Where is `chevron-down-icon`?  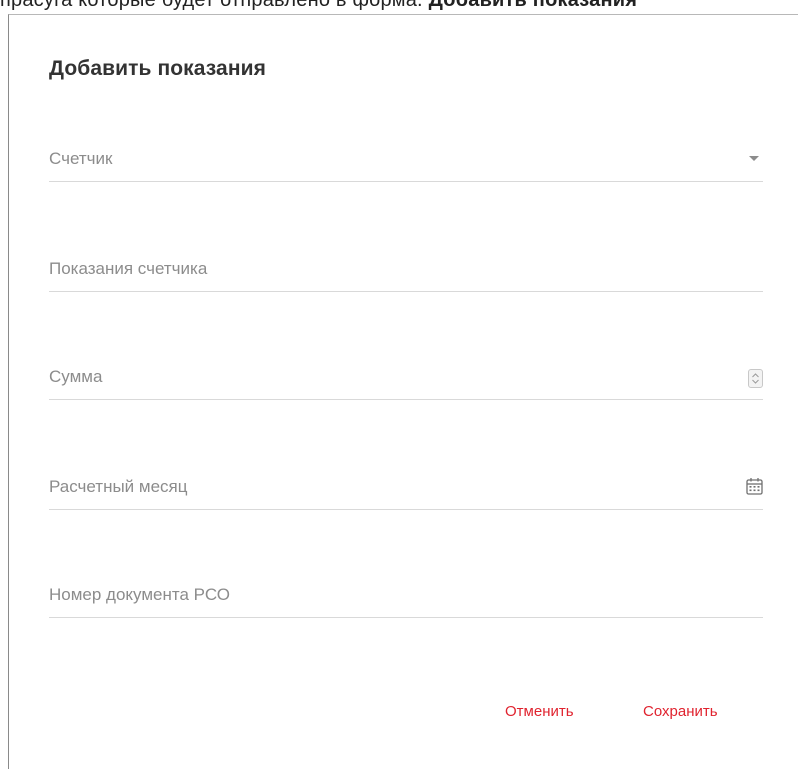 chevron-down-icon is located at coordinates (754, 154).